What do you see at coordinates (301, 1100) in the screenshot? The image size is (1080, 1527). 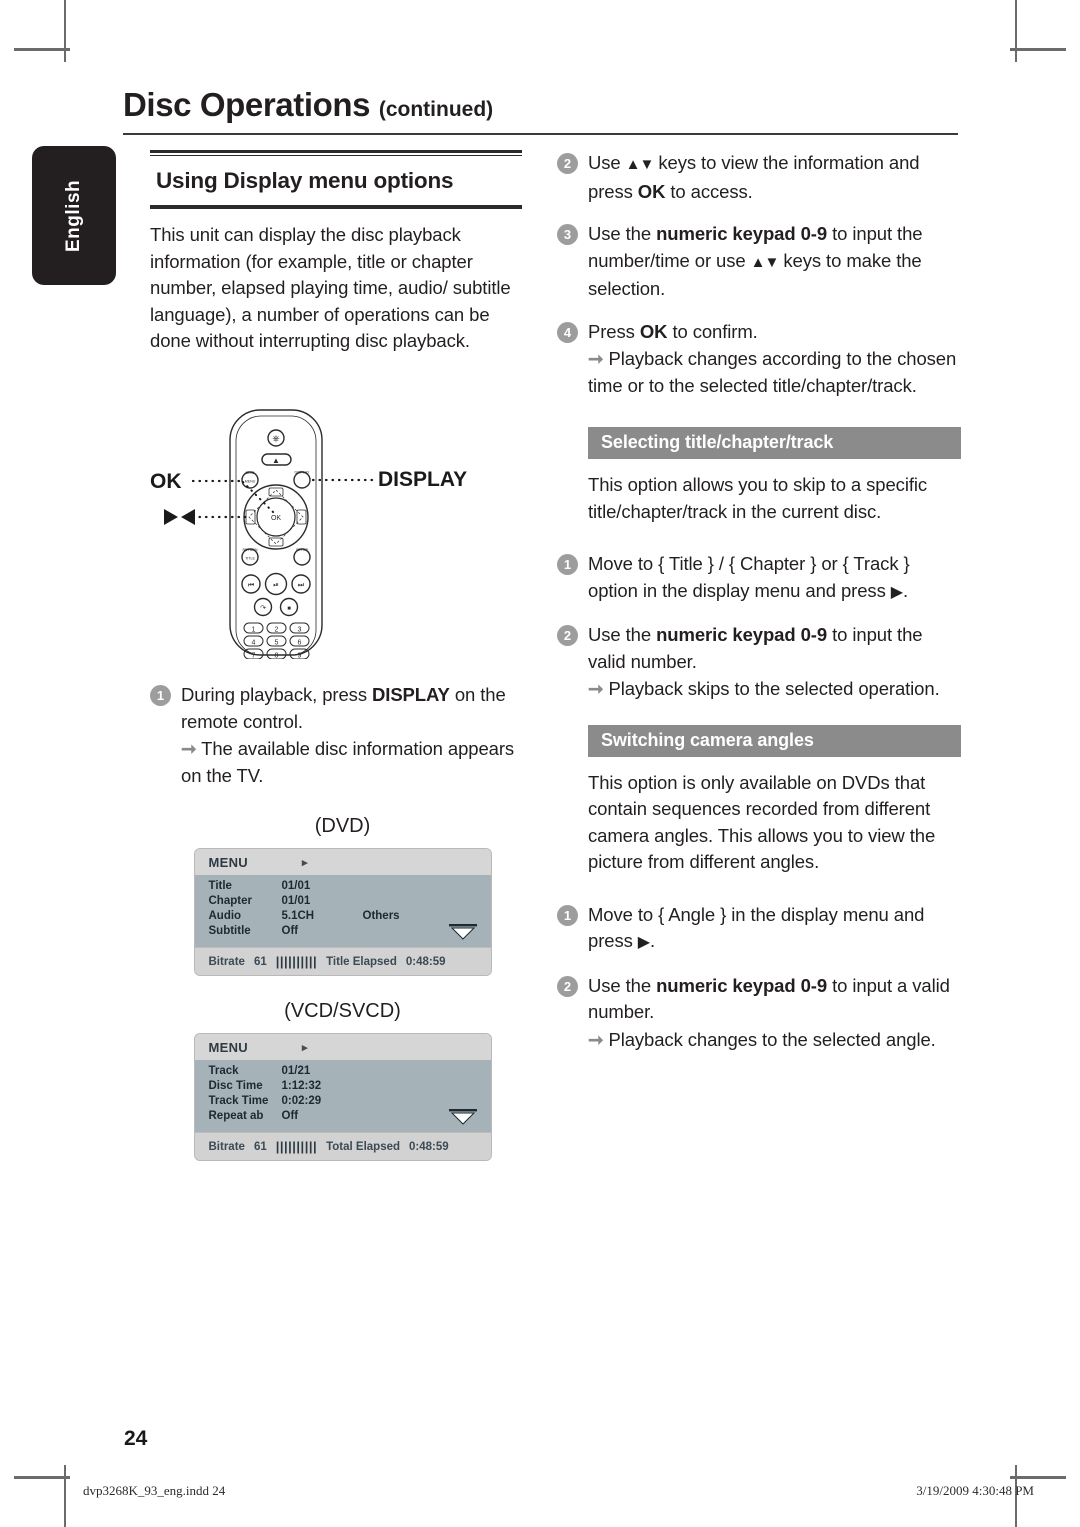 I see `osd-row-value: 0:02:29` at bounding box center [301, 1100].